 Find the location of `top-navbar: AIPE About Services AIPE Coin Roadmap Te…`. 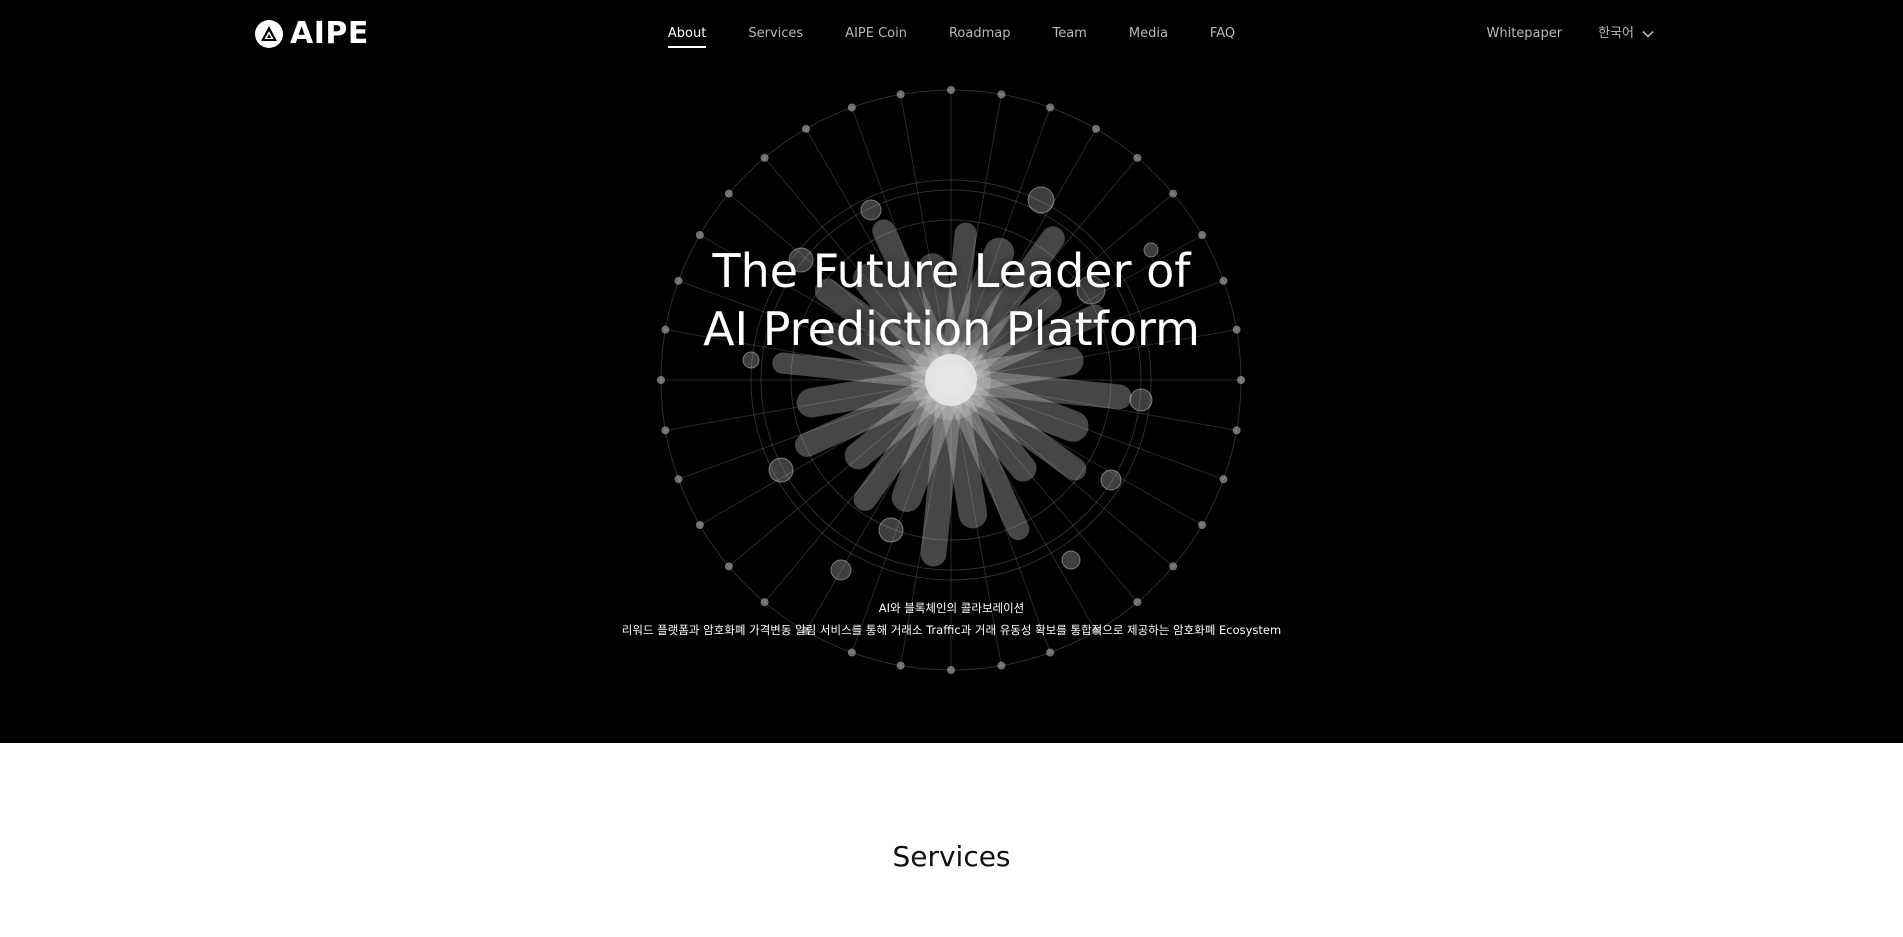

top-navbar: AIPE About Services AIPE Coin Roadmap Te… is located at coordinates (951, 34).